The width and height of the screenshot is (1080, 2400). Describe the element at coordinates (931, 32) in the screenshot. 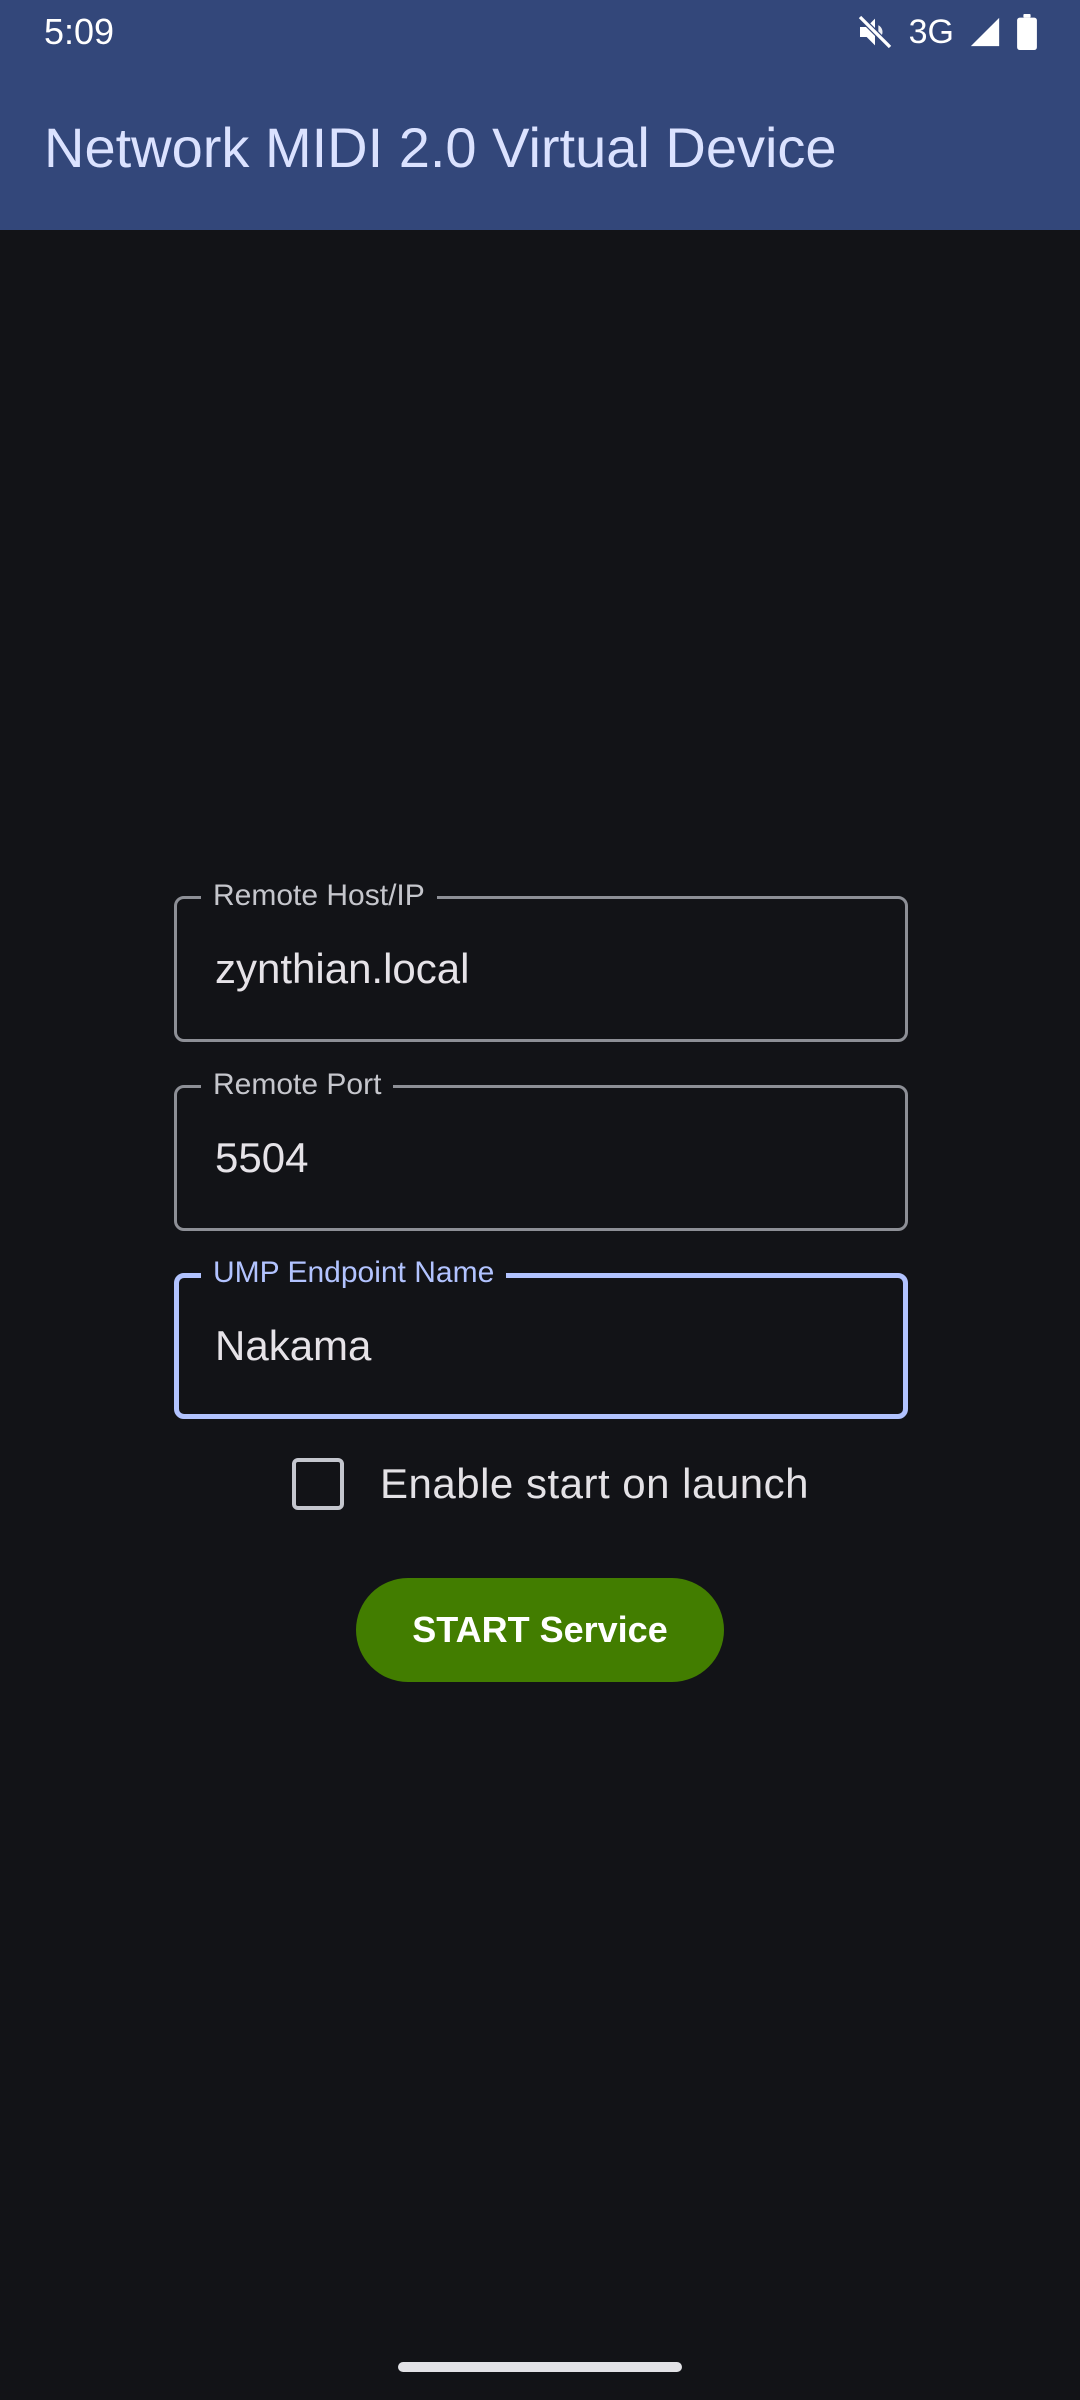

I see `network-type-label: 3G` at that location.